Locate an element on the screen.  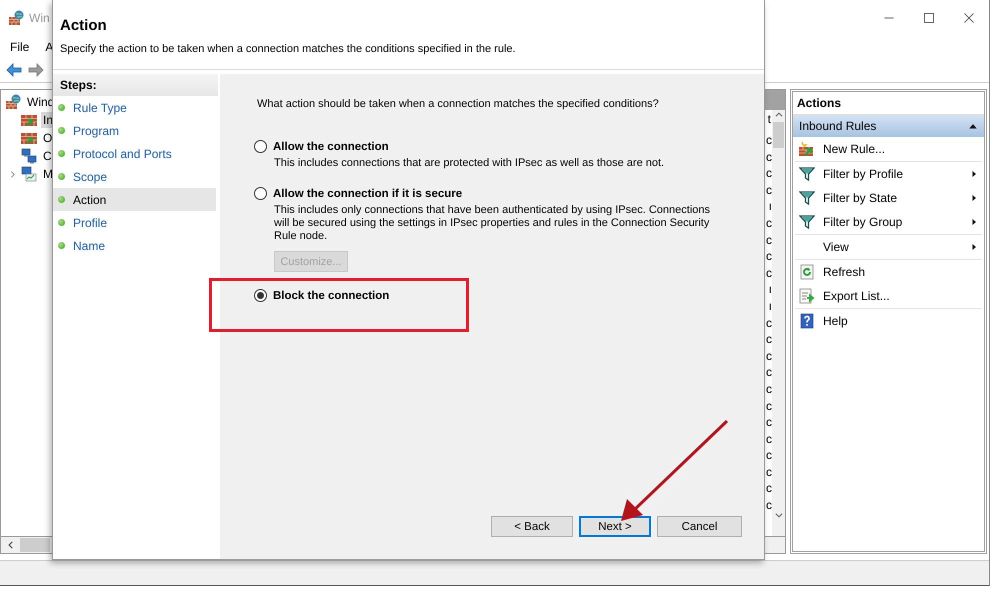
column-header: t is located at coordinates (770, 122).